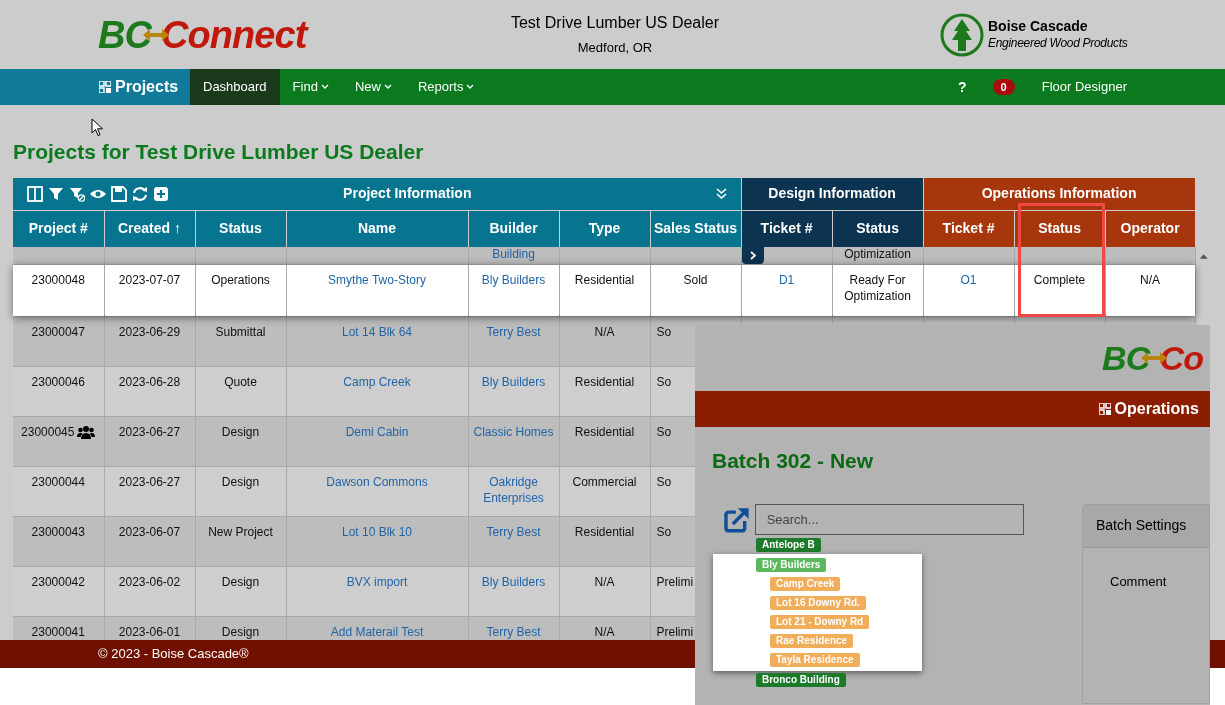 This screenshot has height=705, width=1225. What do you see at coordinates (1150, 228) in the screenshot?
I see `column-header: Operator` at bounding box center [1150, 228].